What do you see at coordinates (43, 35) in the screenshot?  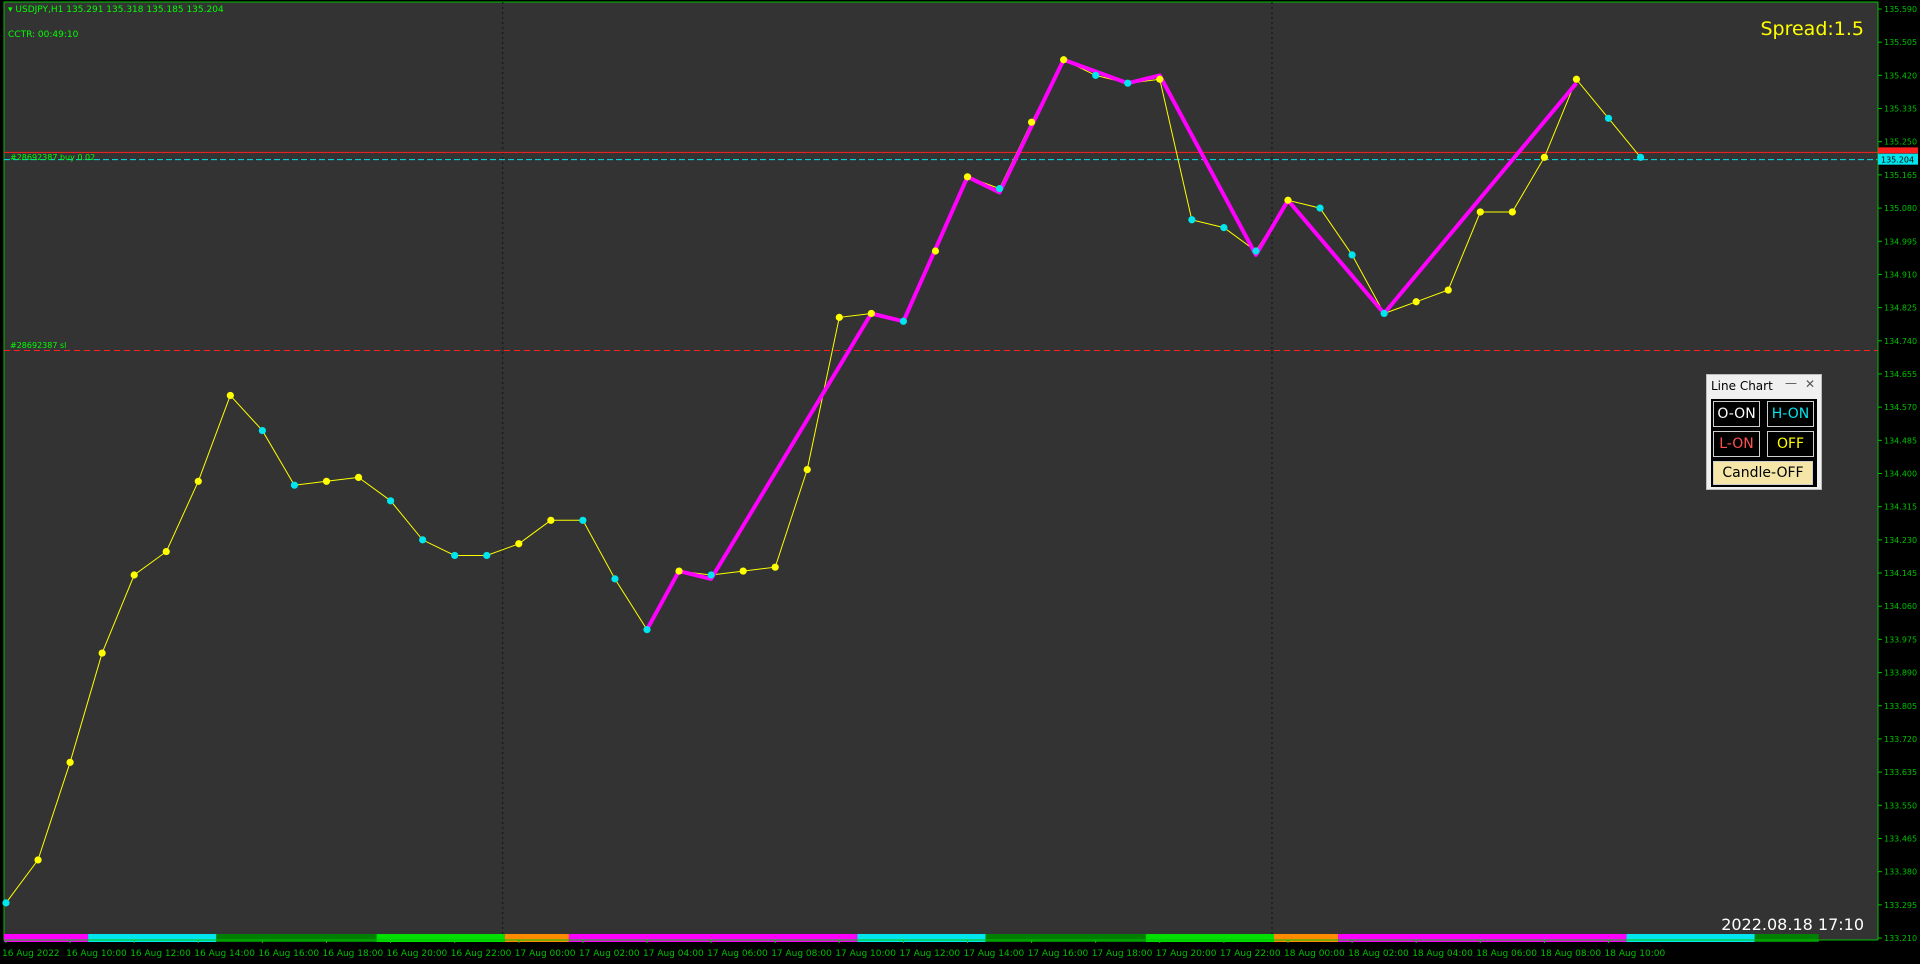 I see `candle-countdown: CCTR: 00:49:10` at bounding box center [43, 35].